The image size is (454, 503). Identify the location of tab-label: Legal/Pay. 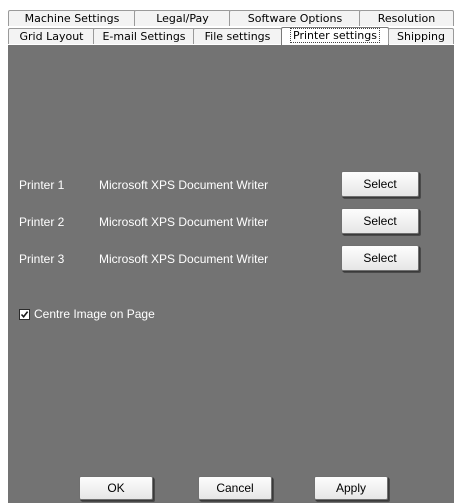
(182, 18).